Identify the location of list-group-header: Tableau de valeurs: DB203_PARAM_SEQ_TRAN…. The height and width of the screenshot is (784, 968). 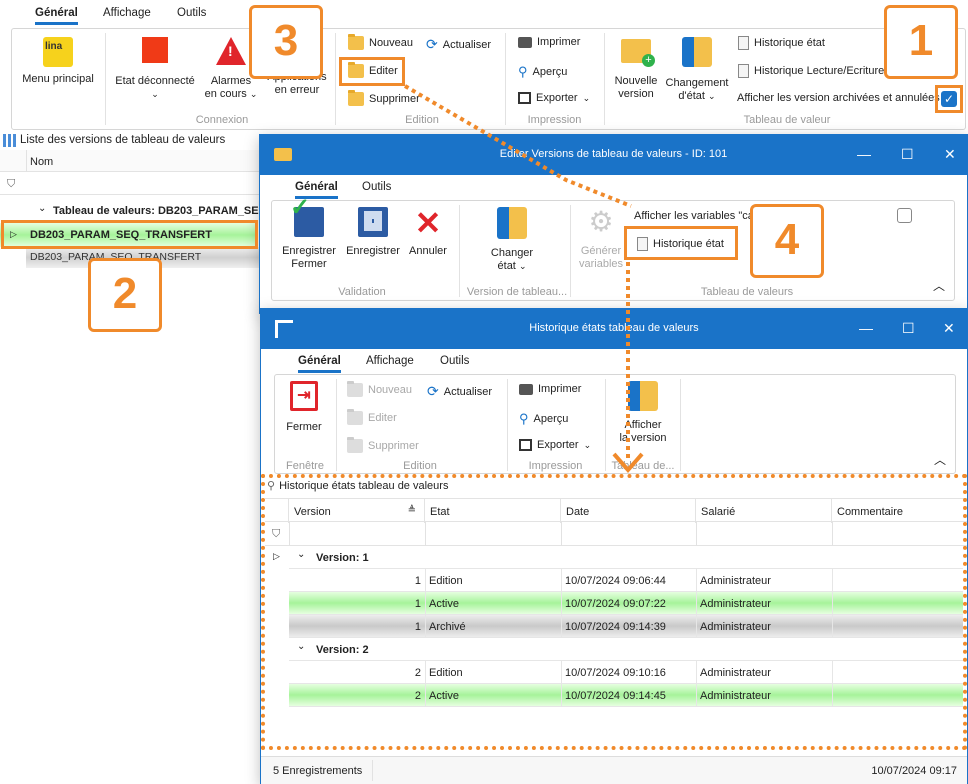
(157, 211).